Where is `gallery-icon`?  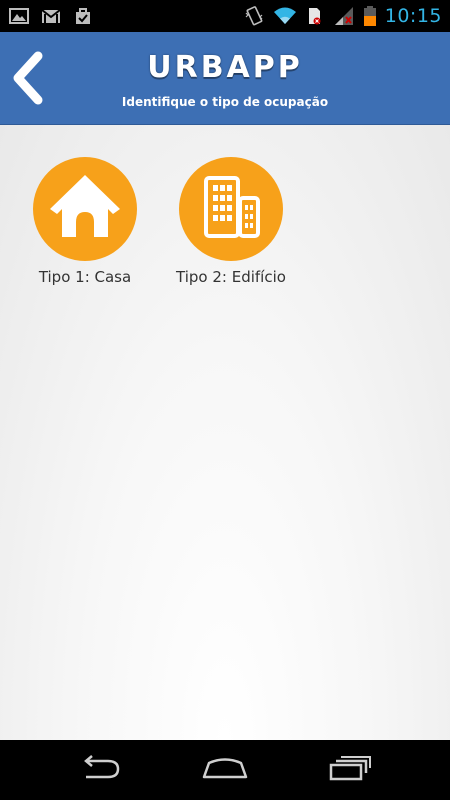 gallery-icon is located at coordinates (19, 16).